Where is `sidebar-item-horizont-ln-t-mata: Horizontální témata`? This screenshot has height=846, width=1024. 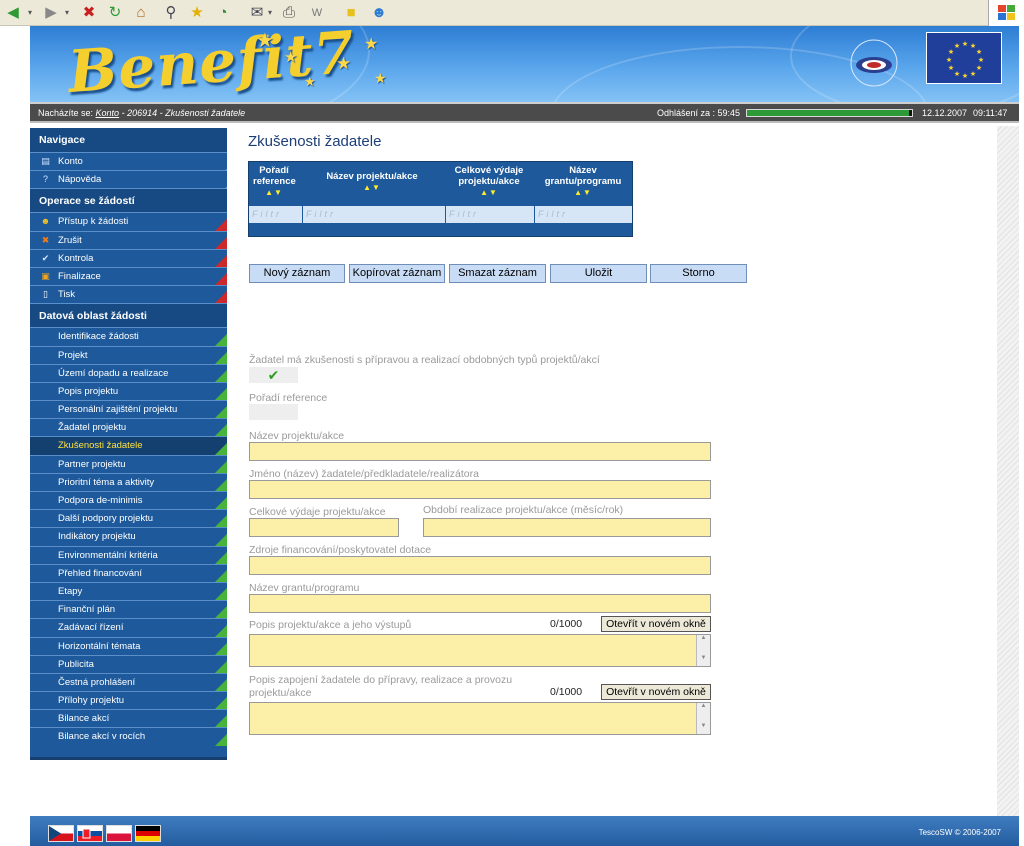
sidebar-item-horizont-ln-t-mata: Horizontální témata is located at coordinates (128, 645).